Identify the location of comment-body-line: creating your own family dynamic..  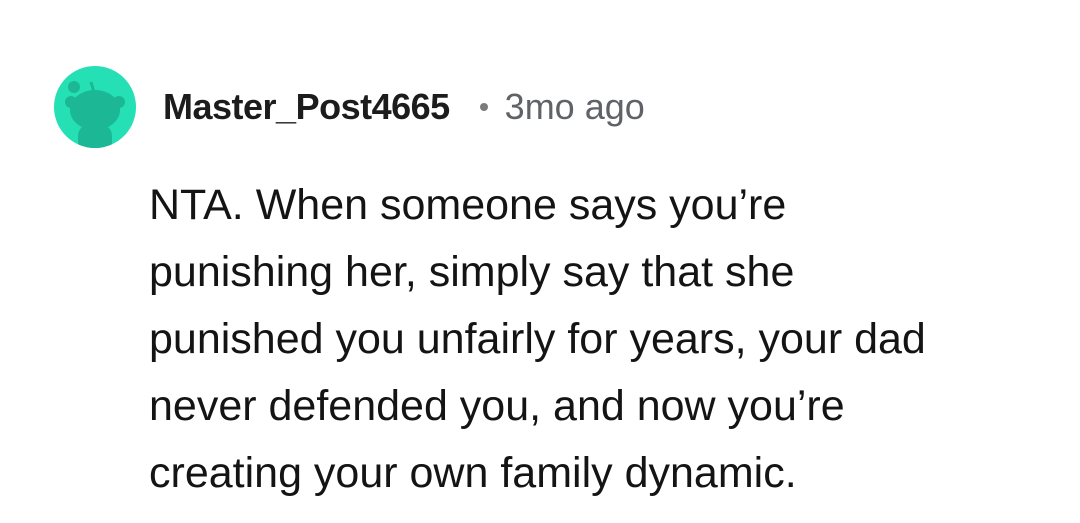
(473, 473).